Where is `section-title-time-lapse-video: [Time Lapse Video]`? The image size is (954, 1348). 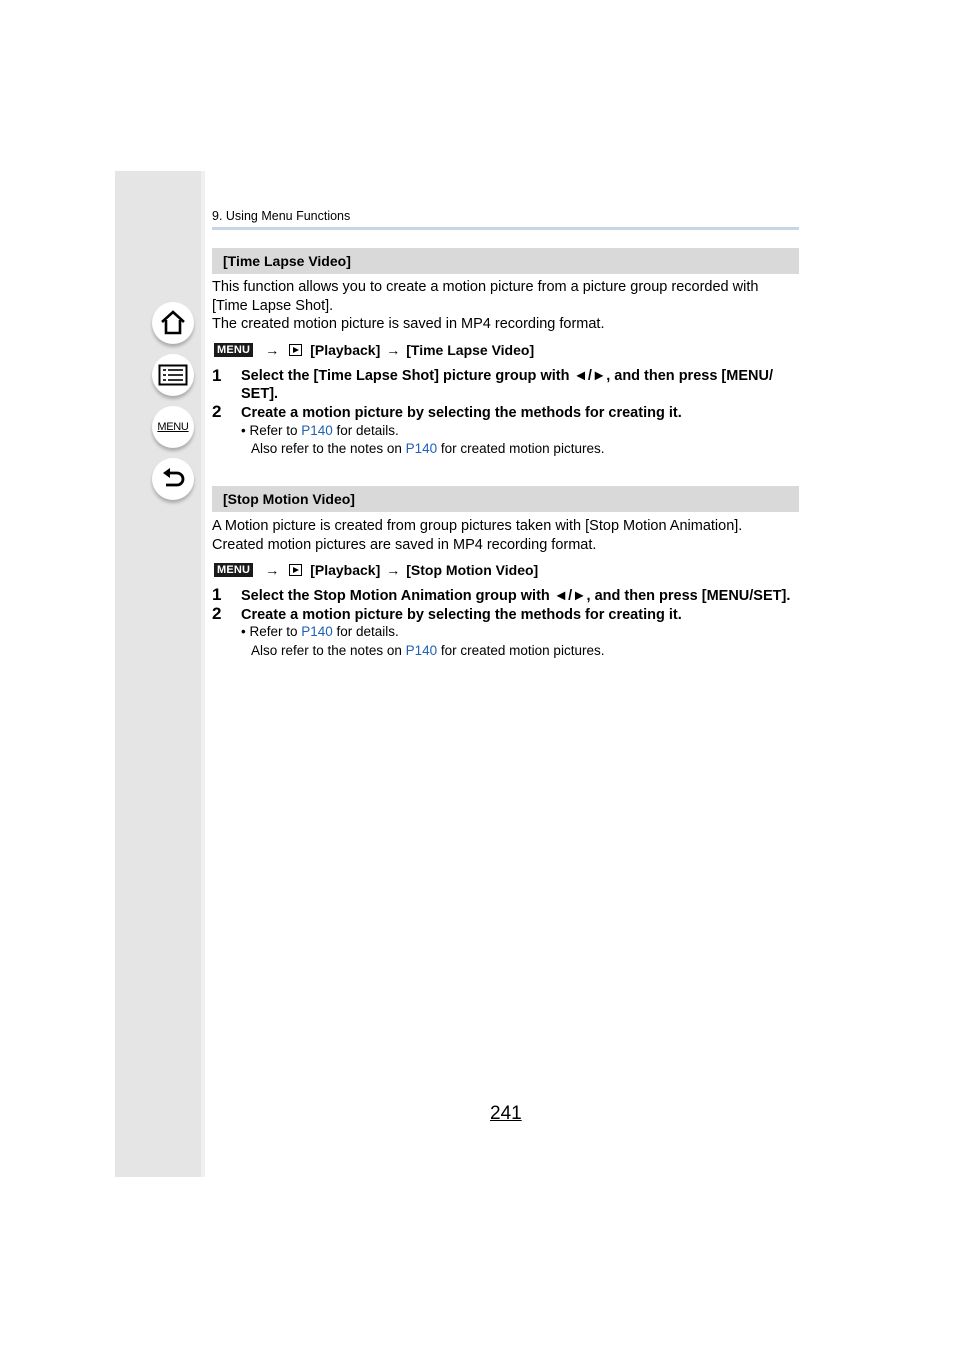 section-title-time-lapse-video: [Time Lapse Video] is located at coordinates (505, 261).